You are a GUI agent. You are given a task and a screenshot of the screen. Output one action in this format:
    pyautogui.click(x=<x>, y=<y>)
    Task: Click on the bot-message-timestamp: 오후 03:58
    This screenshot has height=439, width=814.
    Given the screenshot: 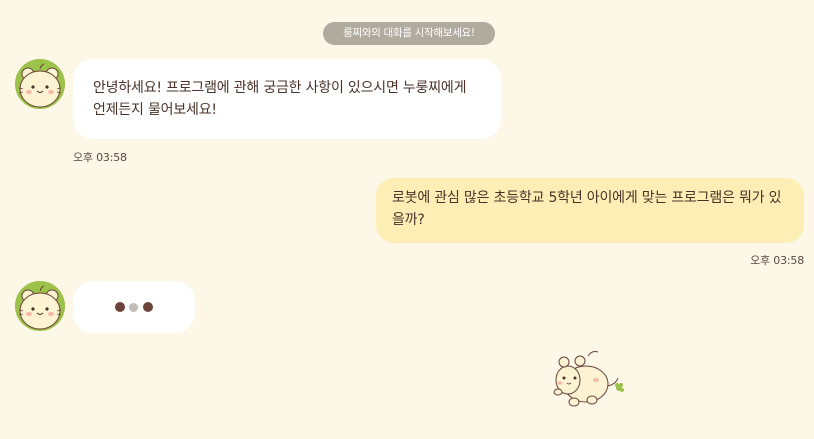 What is the action you would take?
    pyautogui.click(x=100, y=157)
    